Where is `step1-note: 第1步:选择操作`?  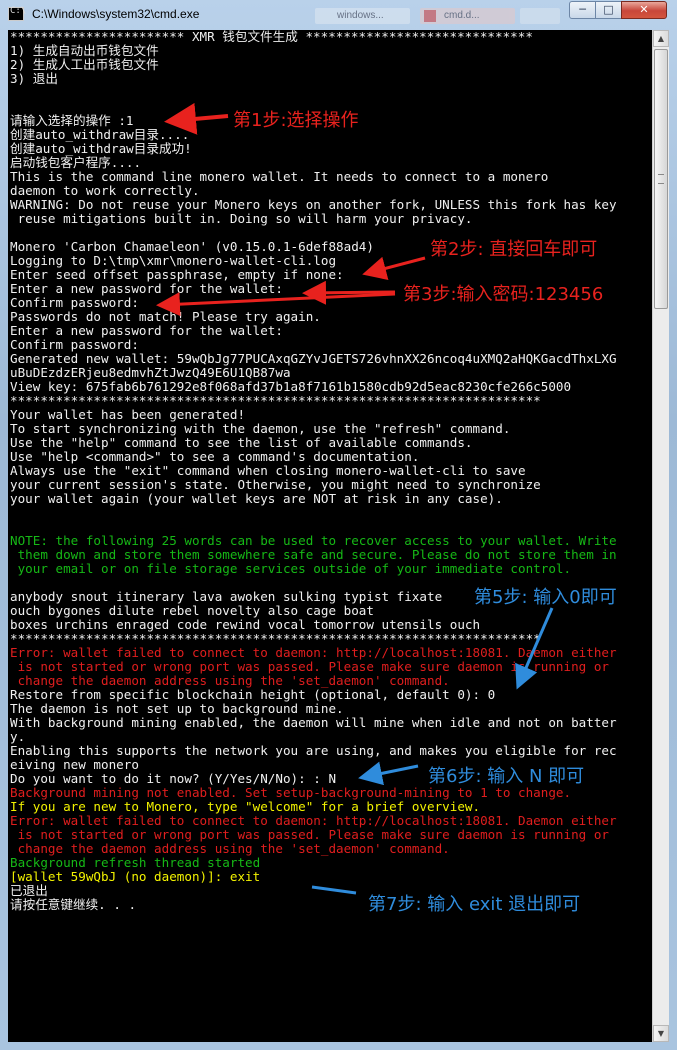
step1-note: 第1步:选择操作 is located at coordinates (296, 120).